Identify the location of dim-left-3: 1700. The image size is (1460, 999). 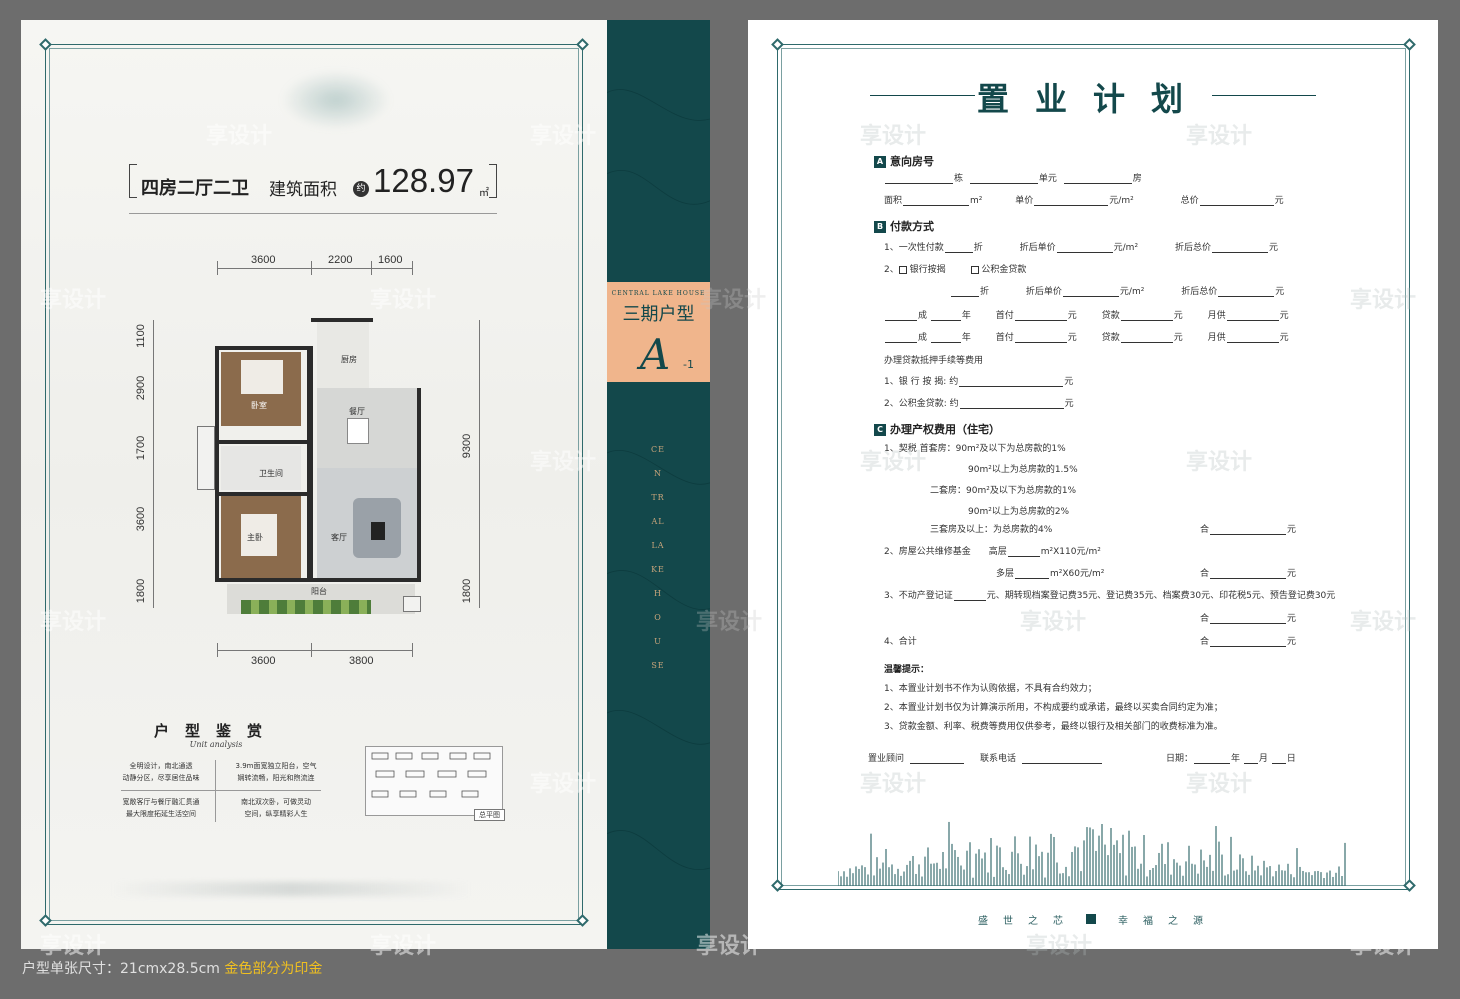
(141, 448).